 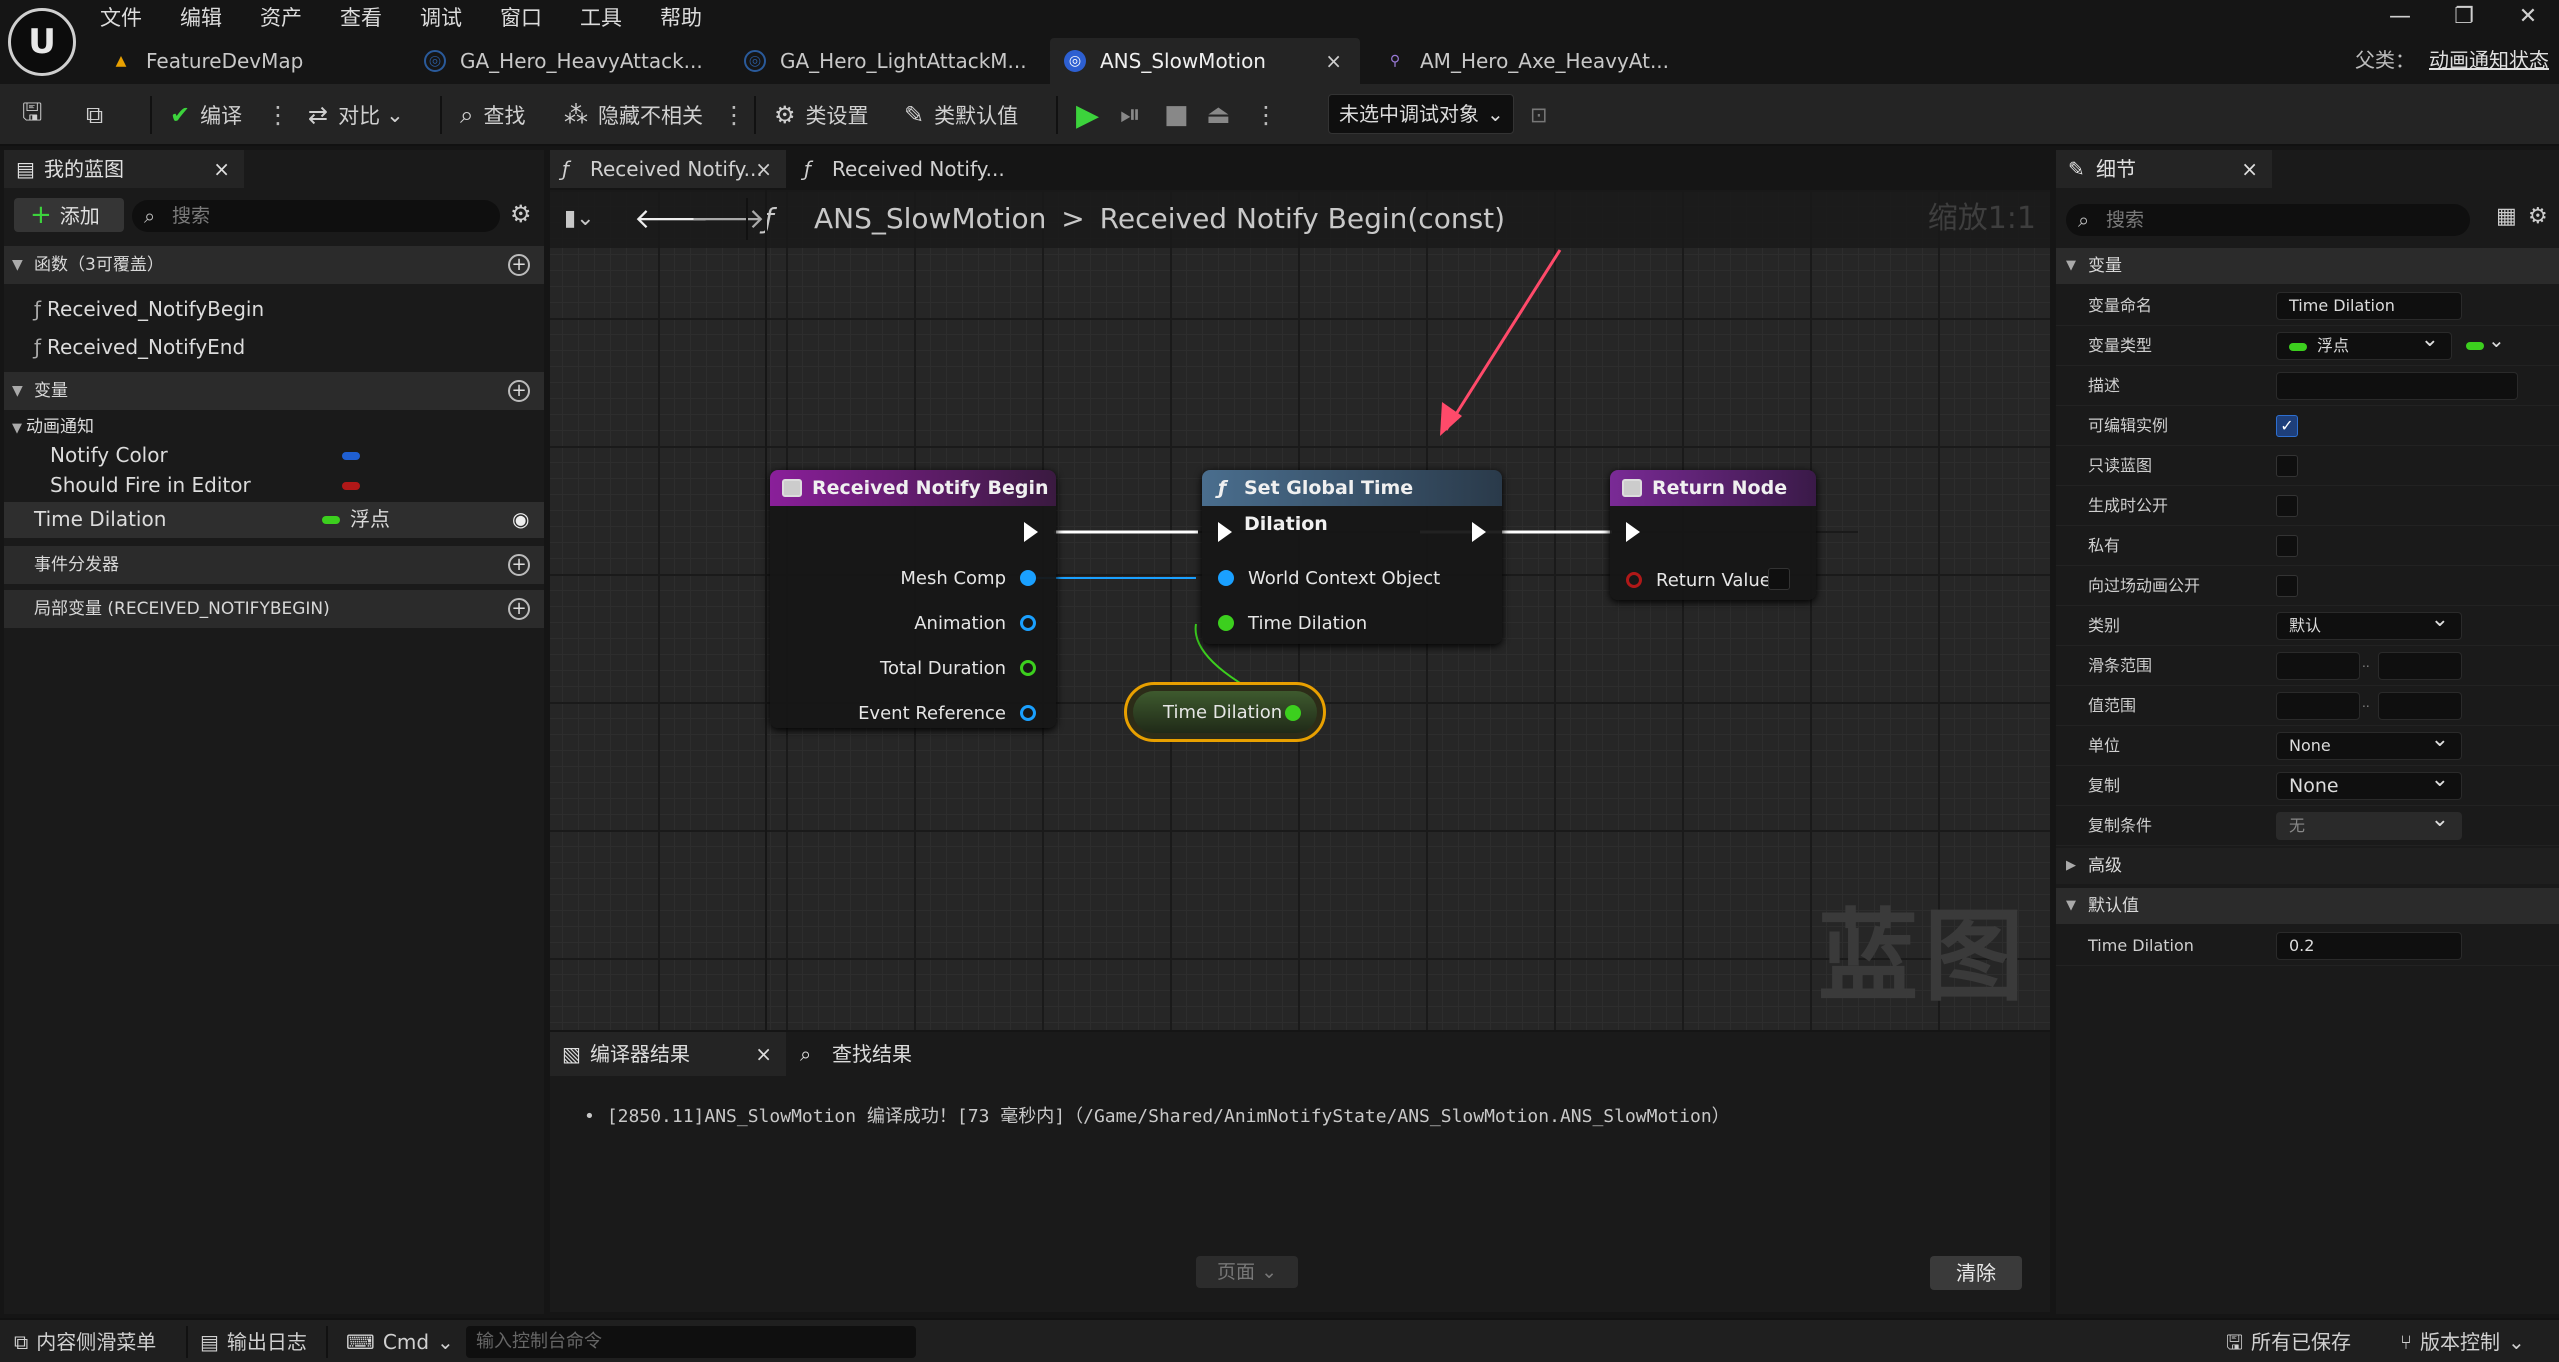 What do you see at coordinates (1205, 61) in the screenshot?
I see `tab-ans-slowmotion: ◎ ANS_SlowMotion ×` at bounding box center [1205, 61].